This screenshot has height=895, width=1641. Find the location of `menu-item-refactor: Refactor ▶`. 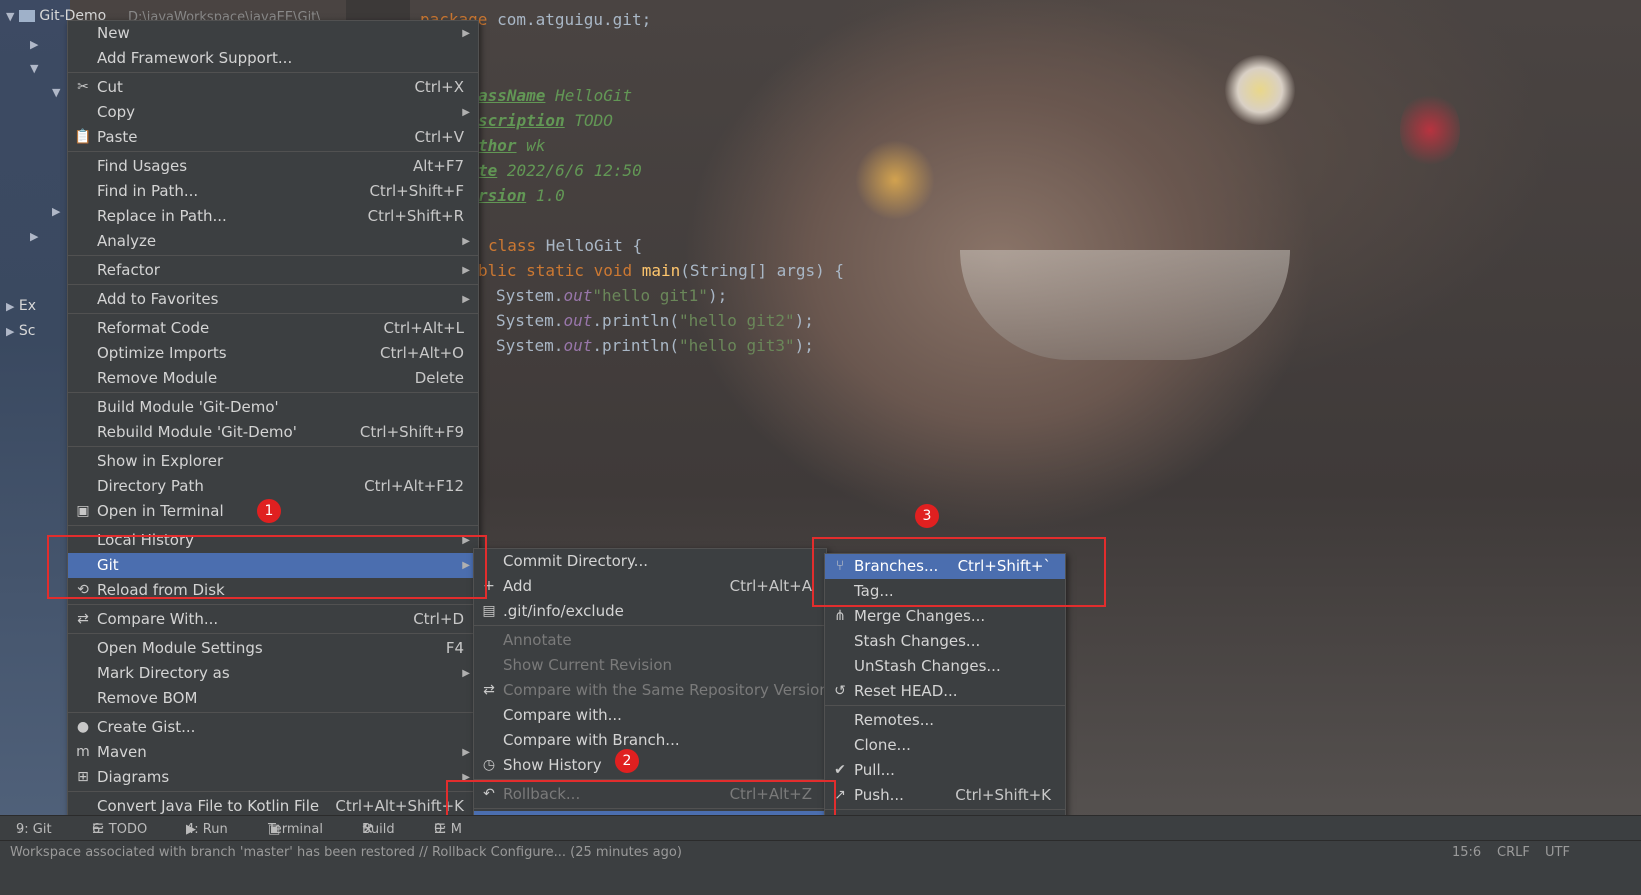

menu-item-refactor: Refactor ▶ is located at coordinates (273, 270).